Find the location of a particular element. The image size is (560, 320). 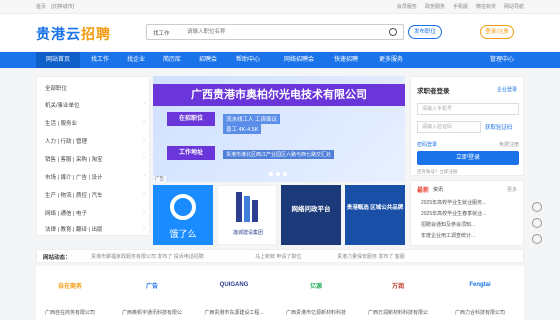

login-register-button: 登录/注册 is located at coordinates (497, 32).